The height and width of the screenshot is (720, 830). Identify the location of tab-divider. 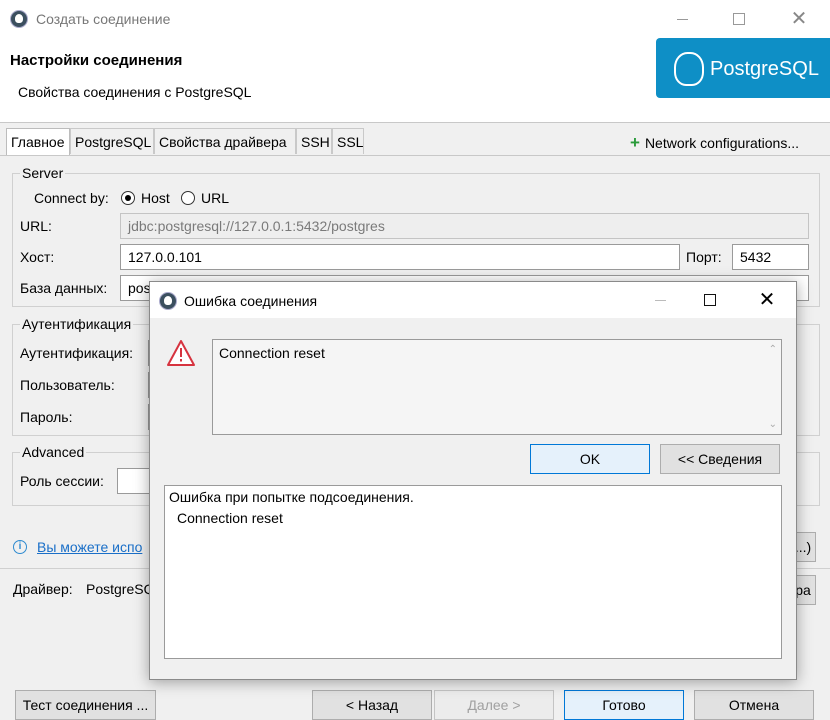
(415, 155).